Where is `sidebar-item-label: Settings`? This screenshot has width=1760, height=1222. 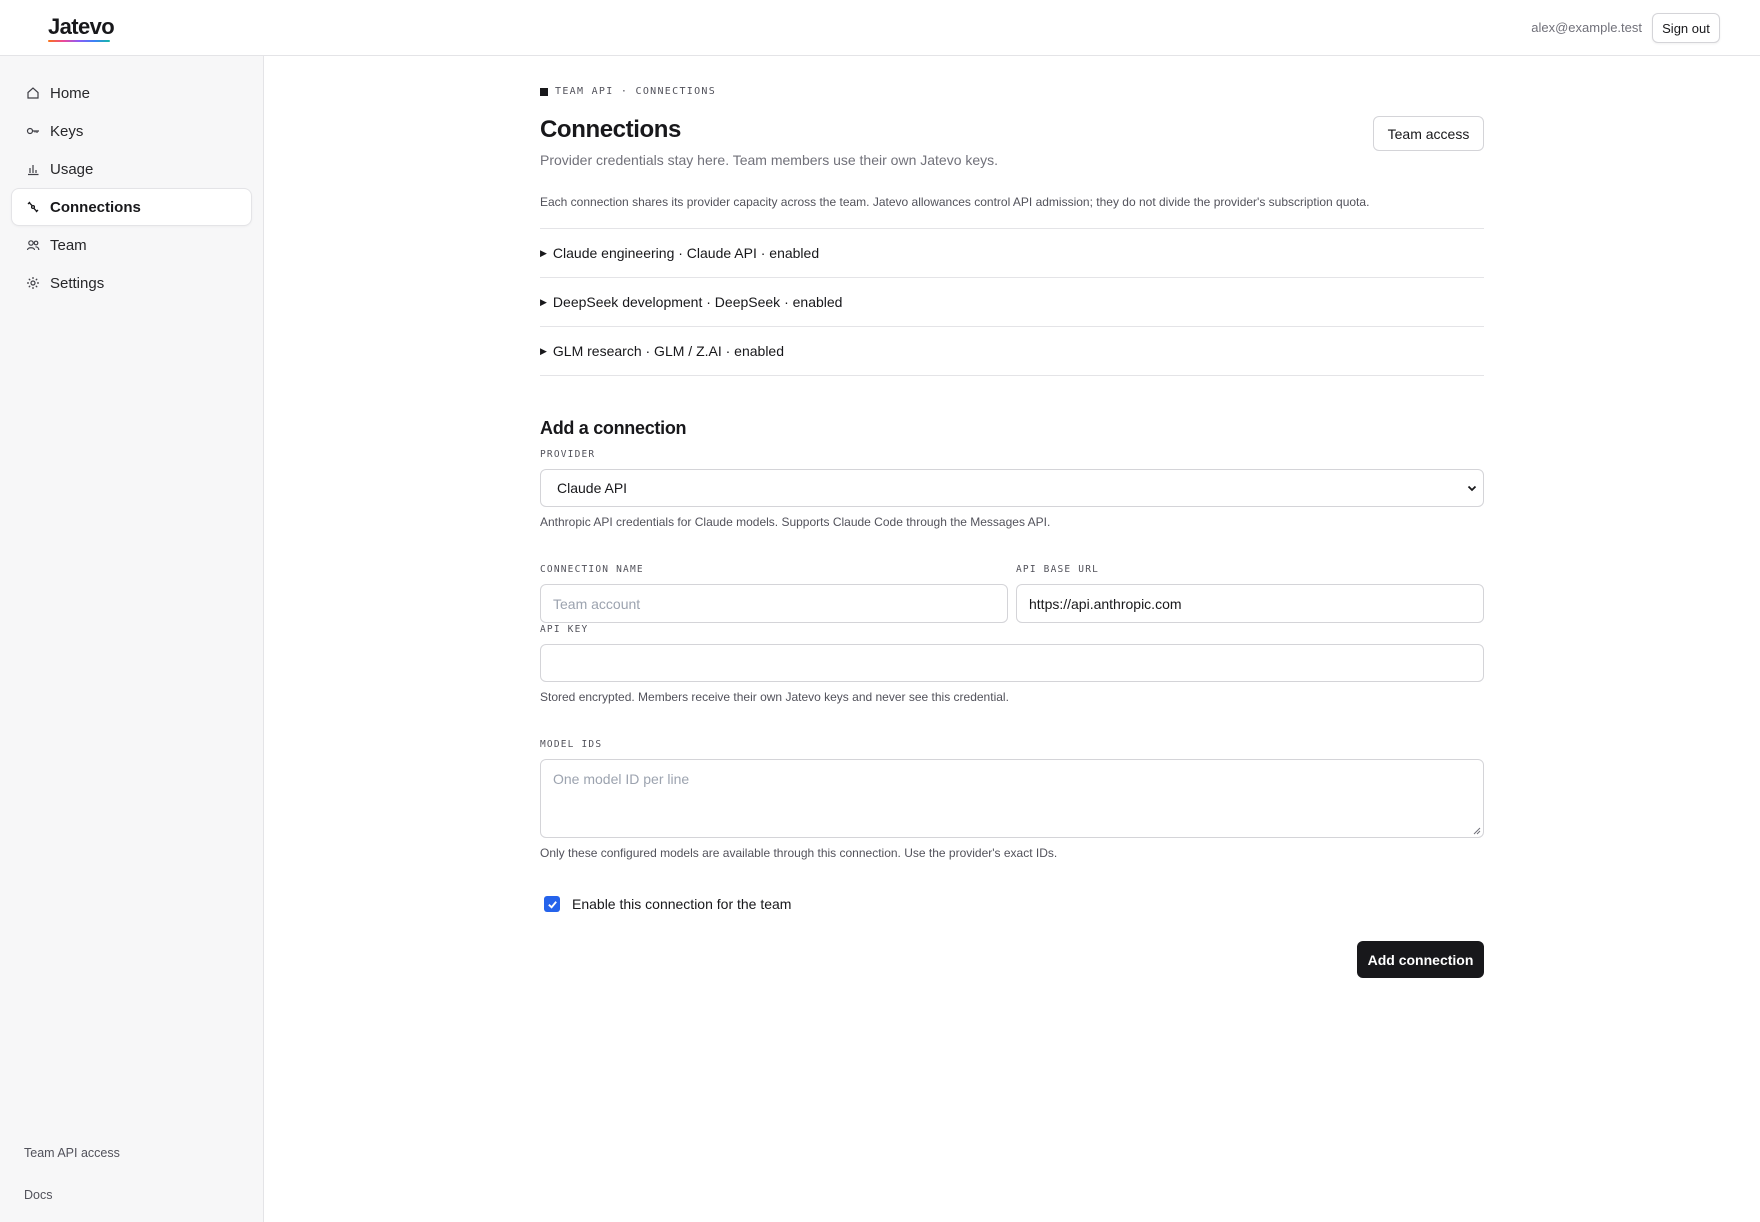 sidebar-item-label: Settings is located at coordinates (77, 283).